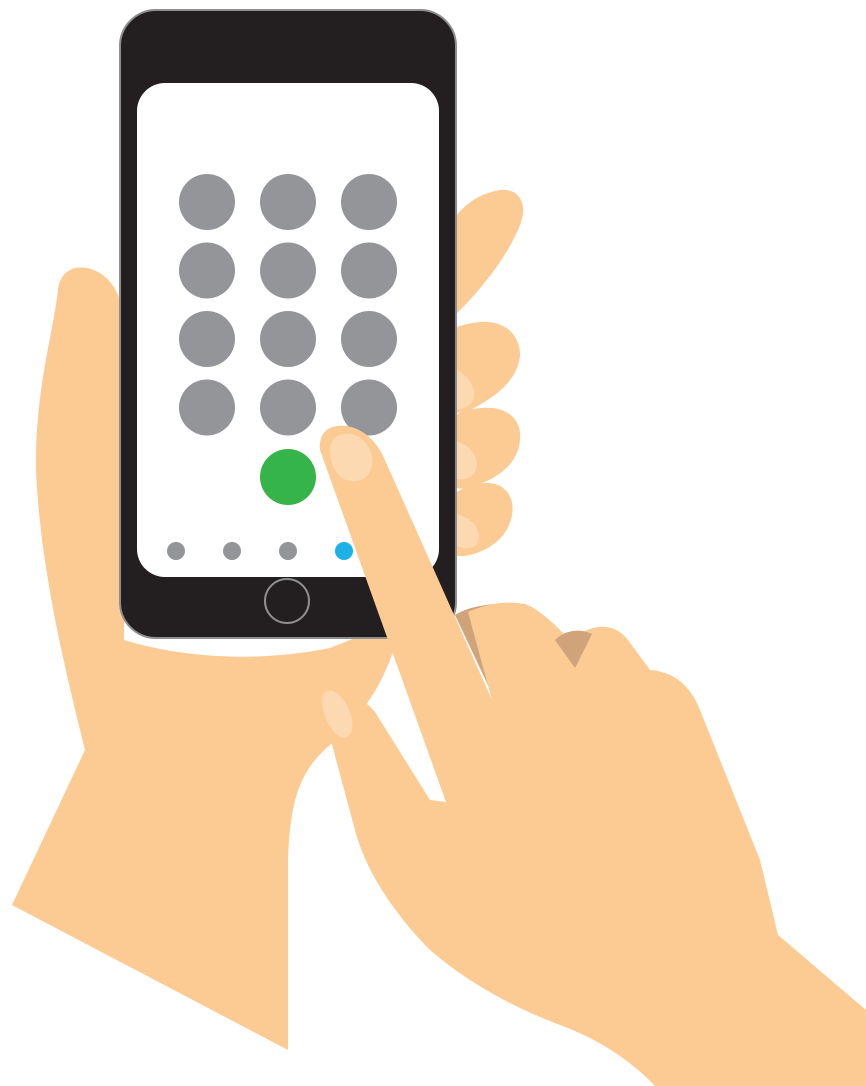 Image resolution: width=866 pixels, height=1086 pixels. What do you see at coordinates (344, 551) in the screenshot?
I see `page-dot-active` at bounding box center [344, 551].